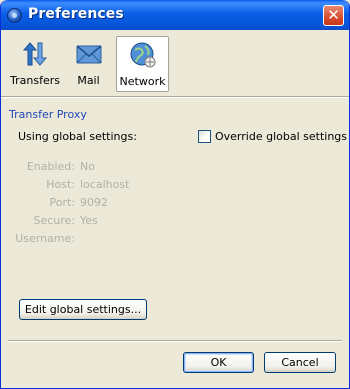  Describe the element at coordinates (88, 80) in the screenshot. I see `toolbar-label-mail: Mail` at that location.